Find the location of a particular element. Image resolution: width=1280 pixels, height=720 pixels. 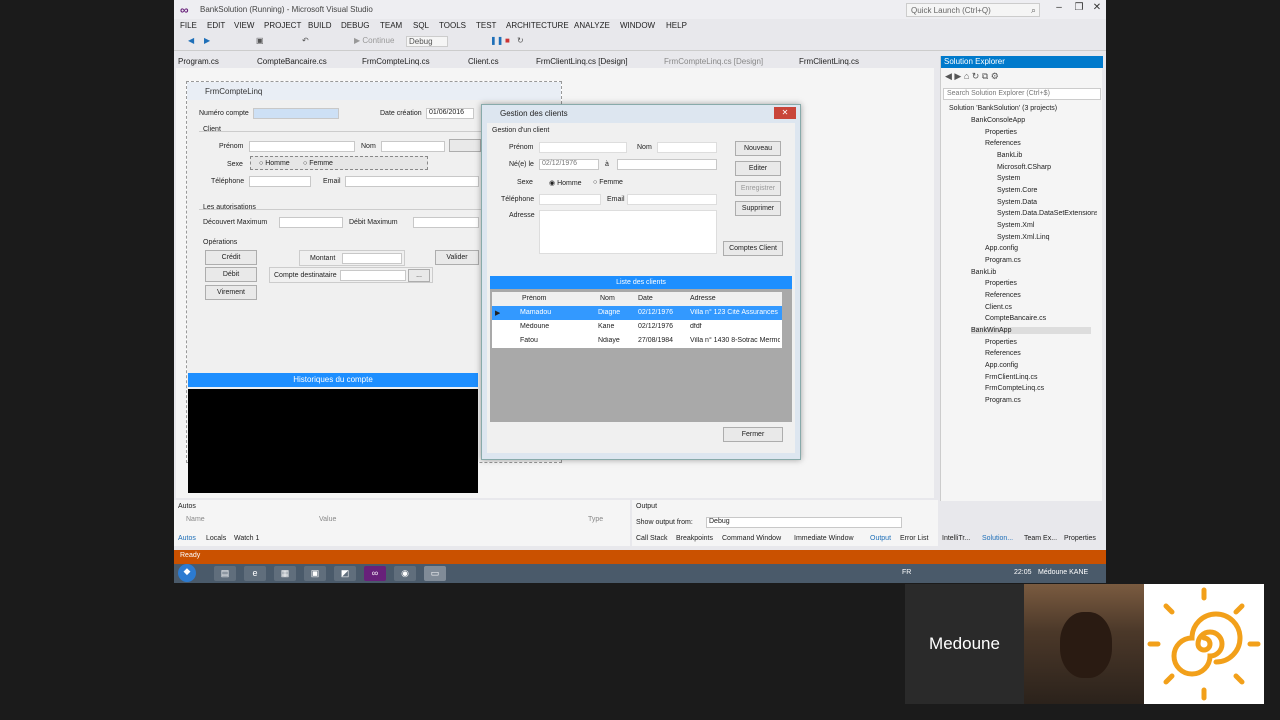

debit-button: Débit is located at coordinates (231, 274).